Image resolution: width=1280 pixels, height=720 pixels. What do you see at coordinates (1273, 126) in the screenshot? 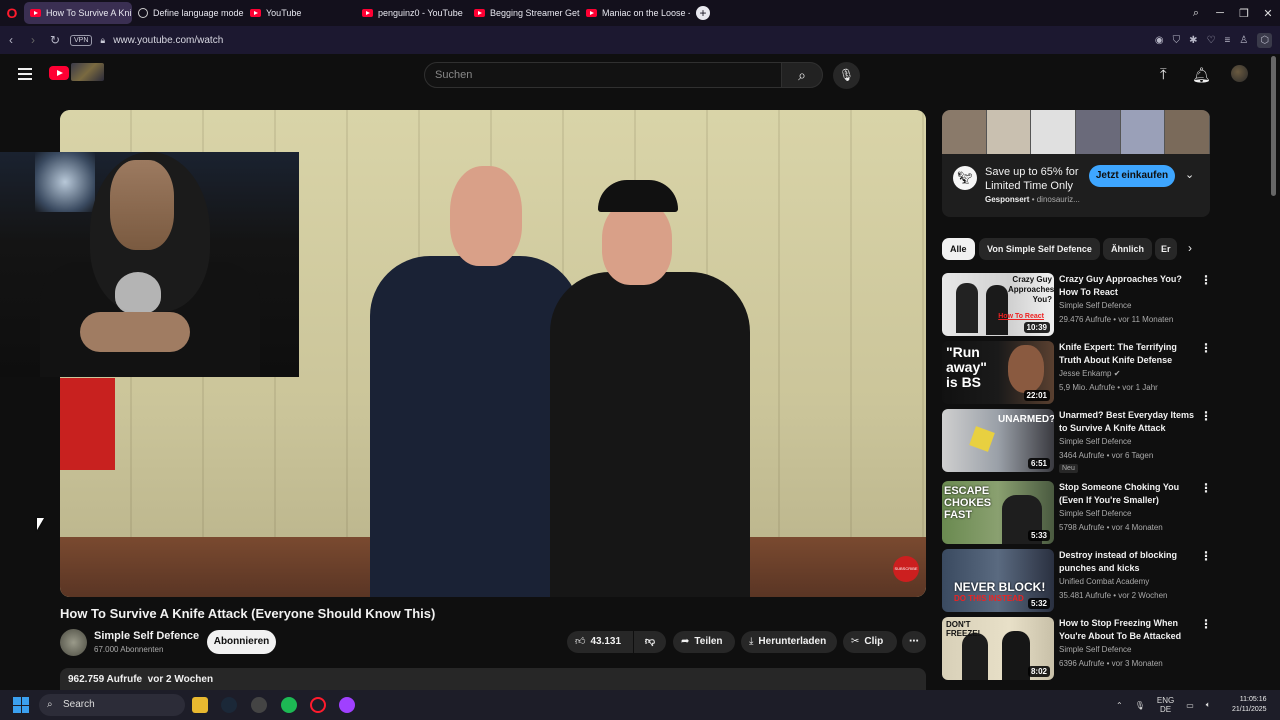
I see `page-scrollbar` at bounding box center [1273, 126].